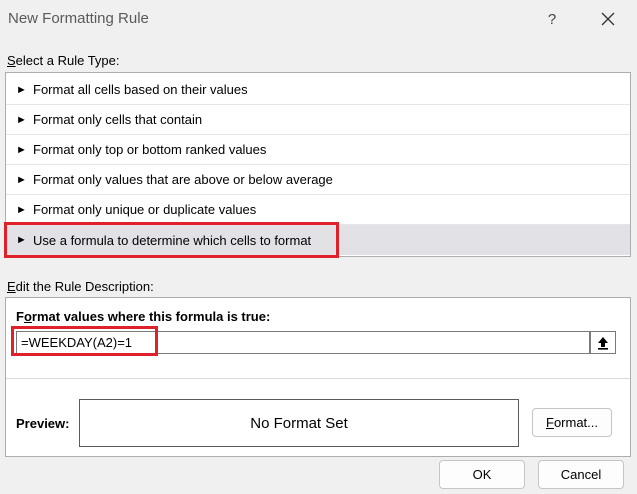 Image resolution: width=637 pixels, height=494 pixels. What do you see at coordinates (118, 119) in the screenshot?
I see `rule-type-item-label: Format only cells that contain` at bounding box center [118, 119].